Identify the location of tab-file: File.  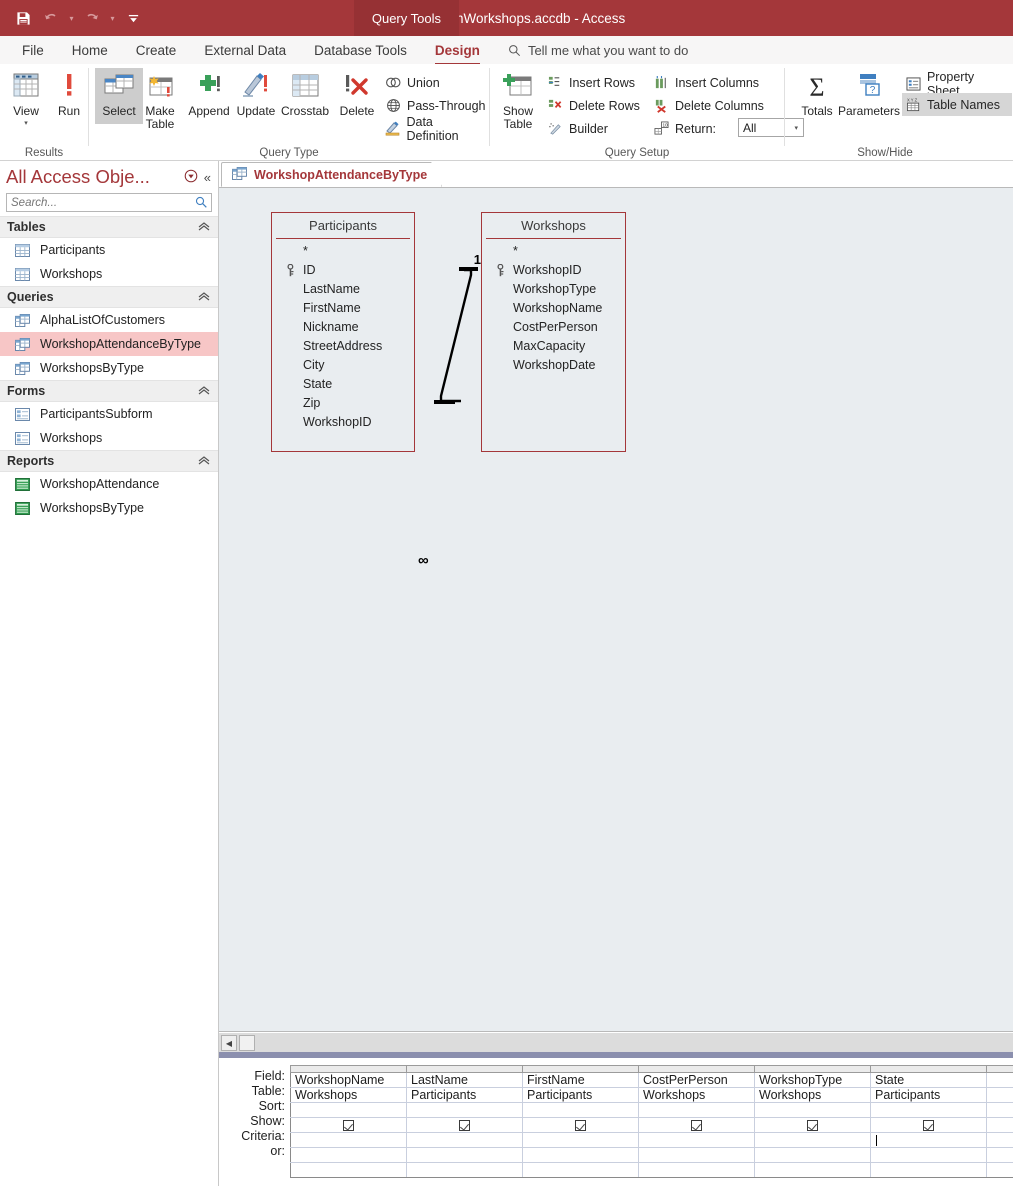
(33, 50).